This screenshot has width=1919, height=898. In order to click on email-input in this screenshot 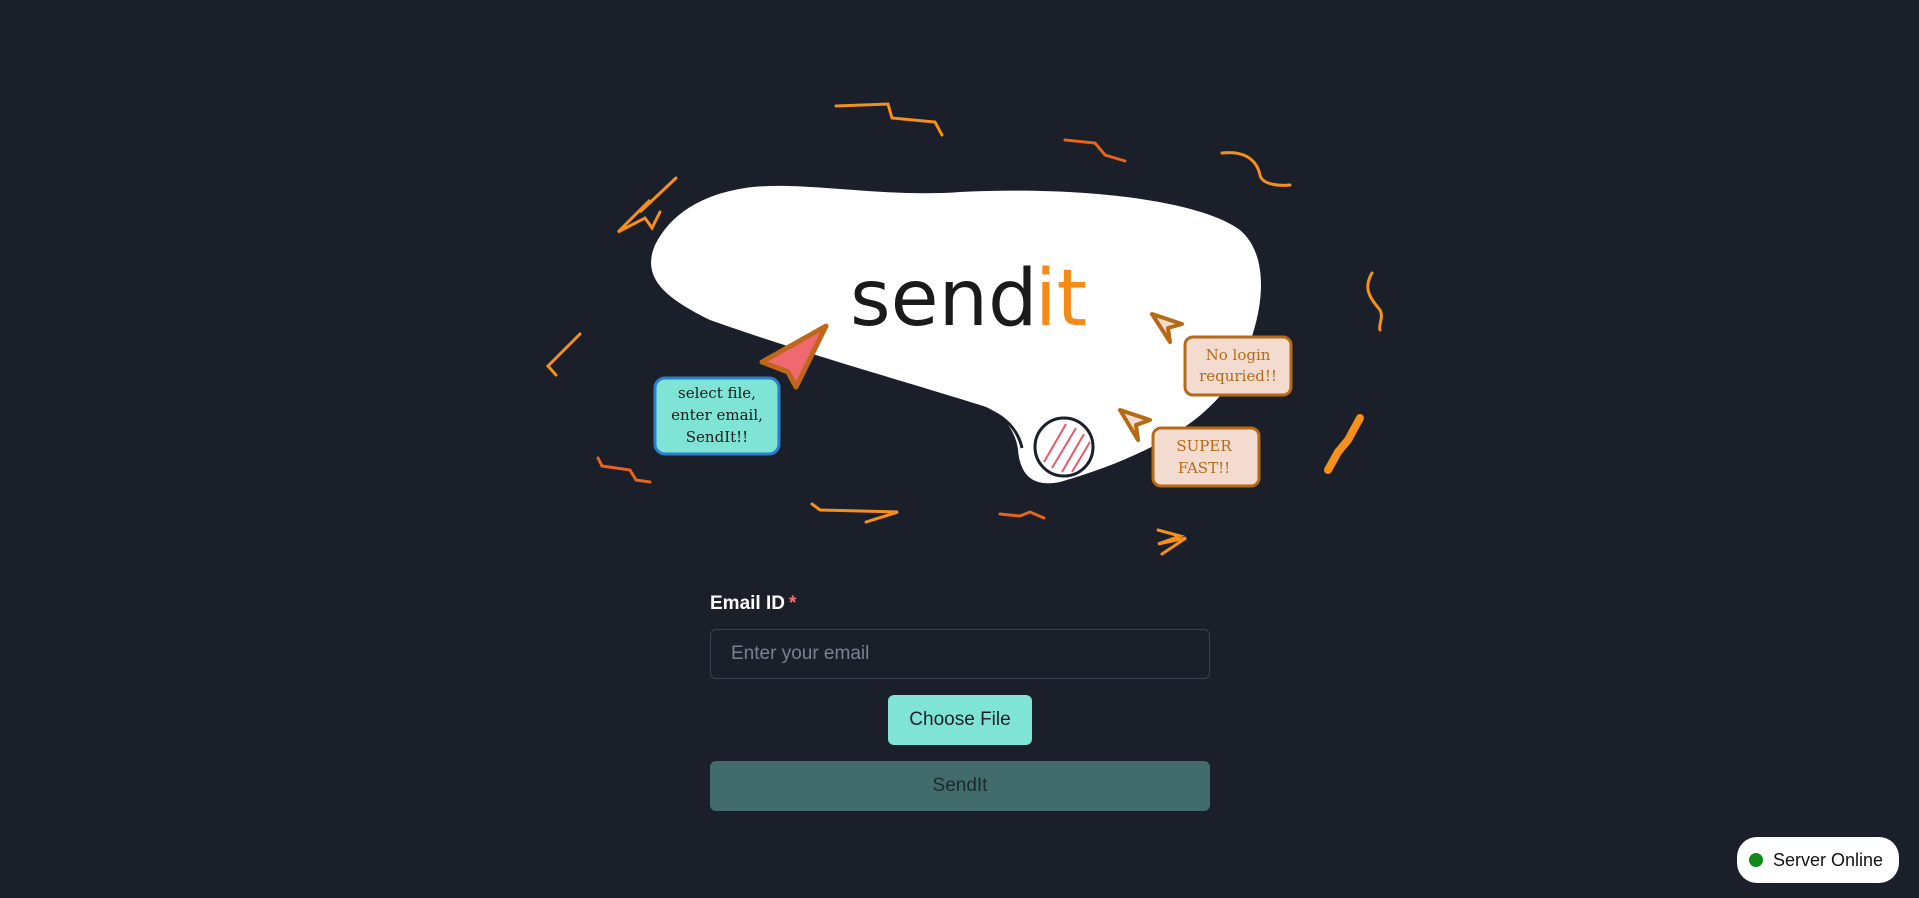, I will do `click(960, 654)`.